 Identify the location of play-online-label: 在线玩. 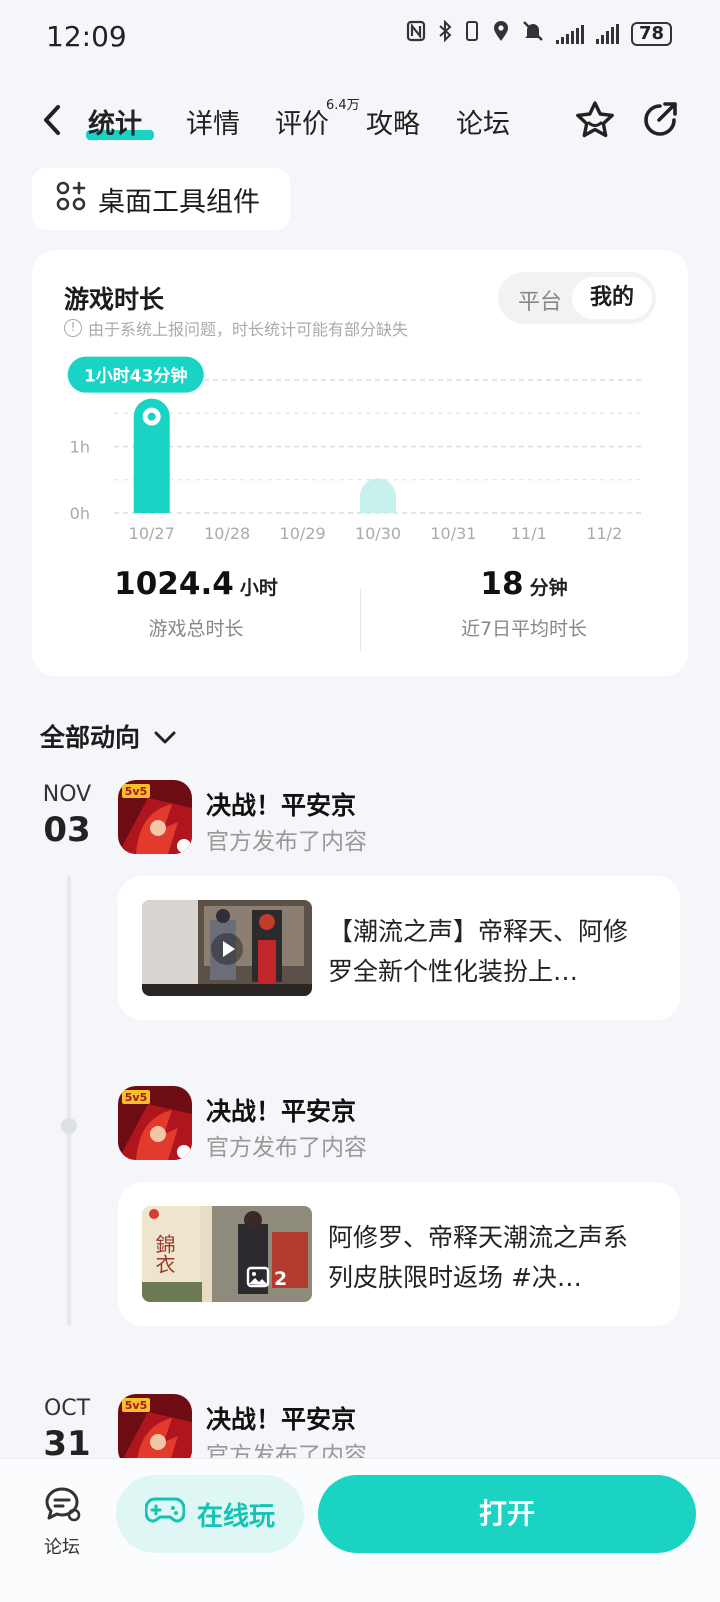
(235, 1516).